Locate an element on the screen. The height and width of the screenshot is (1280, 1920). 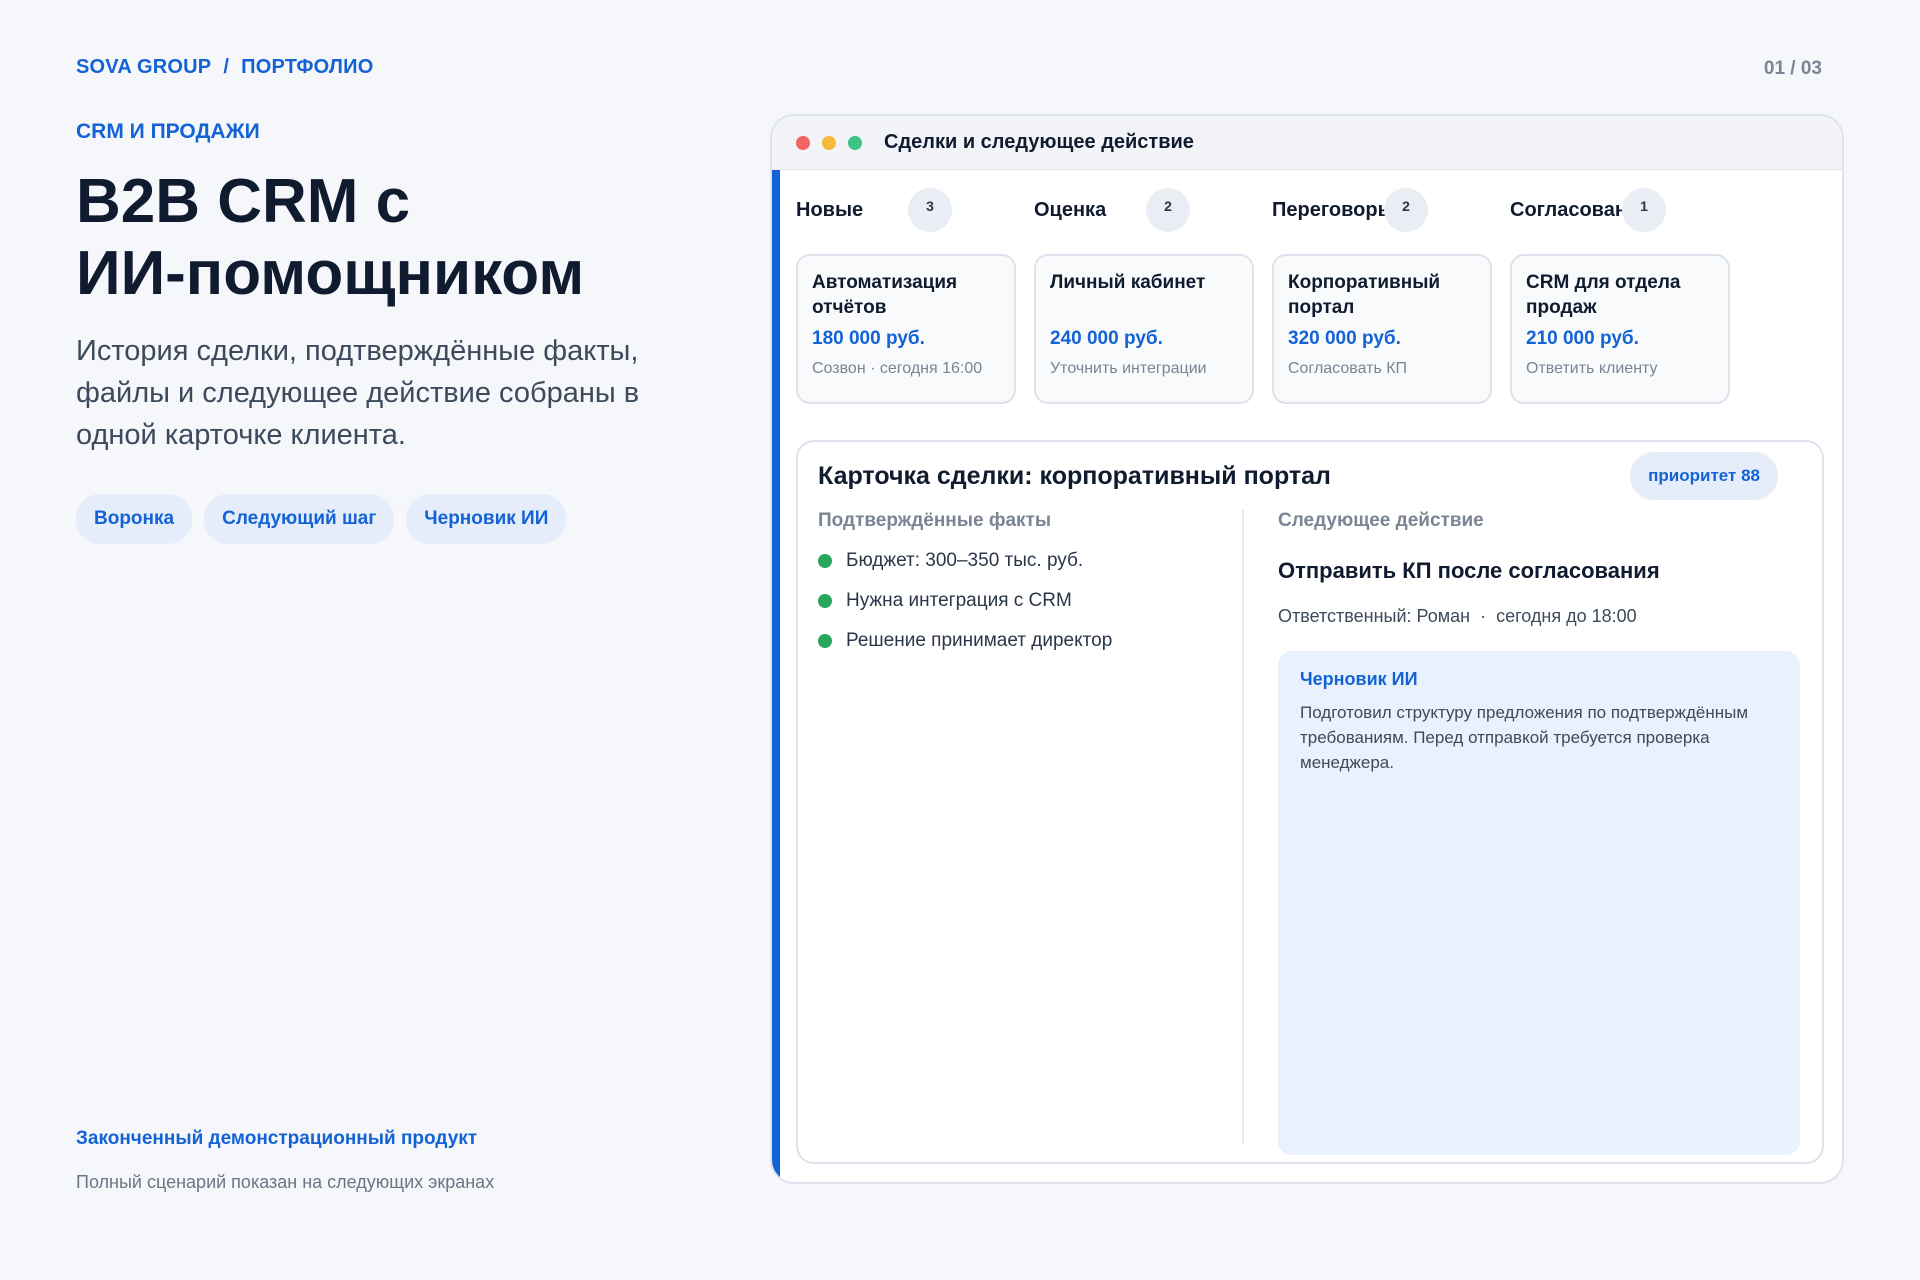
deal-note: Созвон · сегодня 16:00 is located at coordinates (897, 368).